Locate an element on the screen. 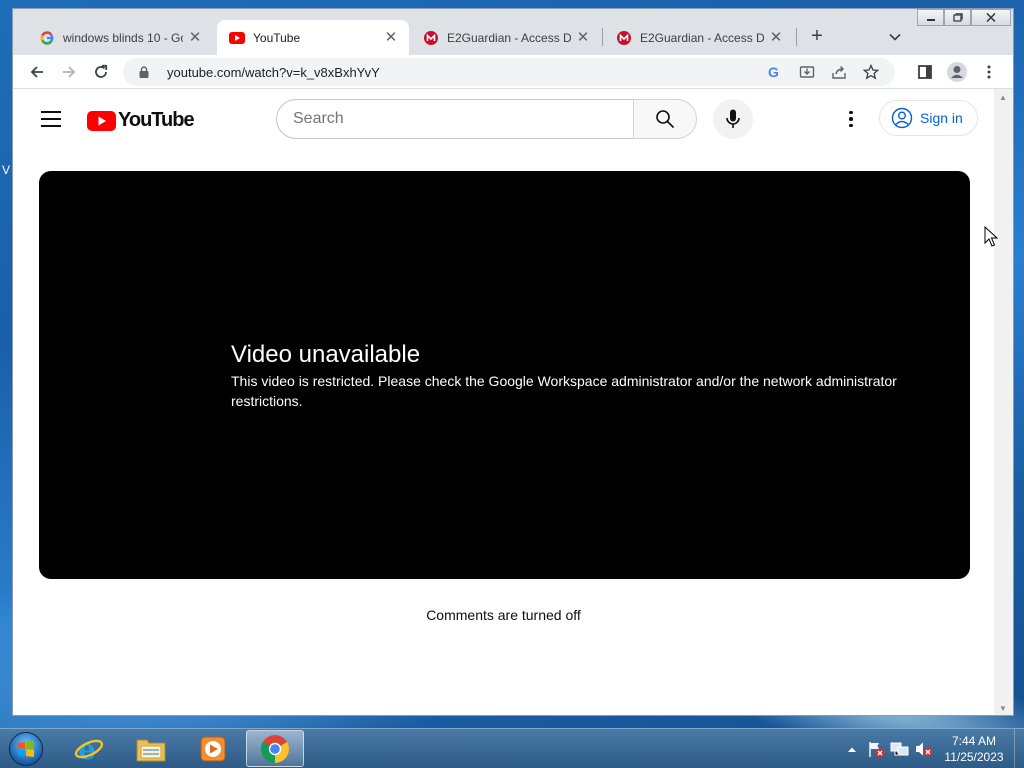 The width and height of the screenshot is (1024, 768). back-button is located at coordinates (37, 72).